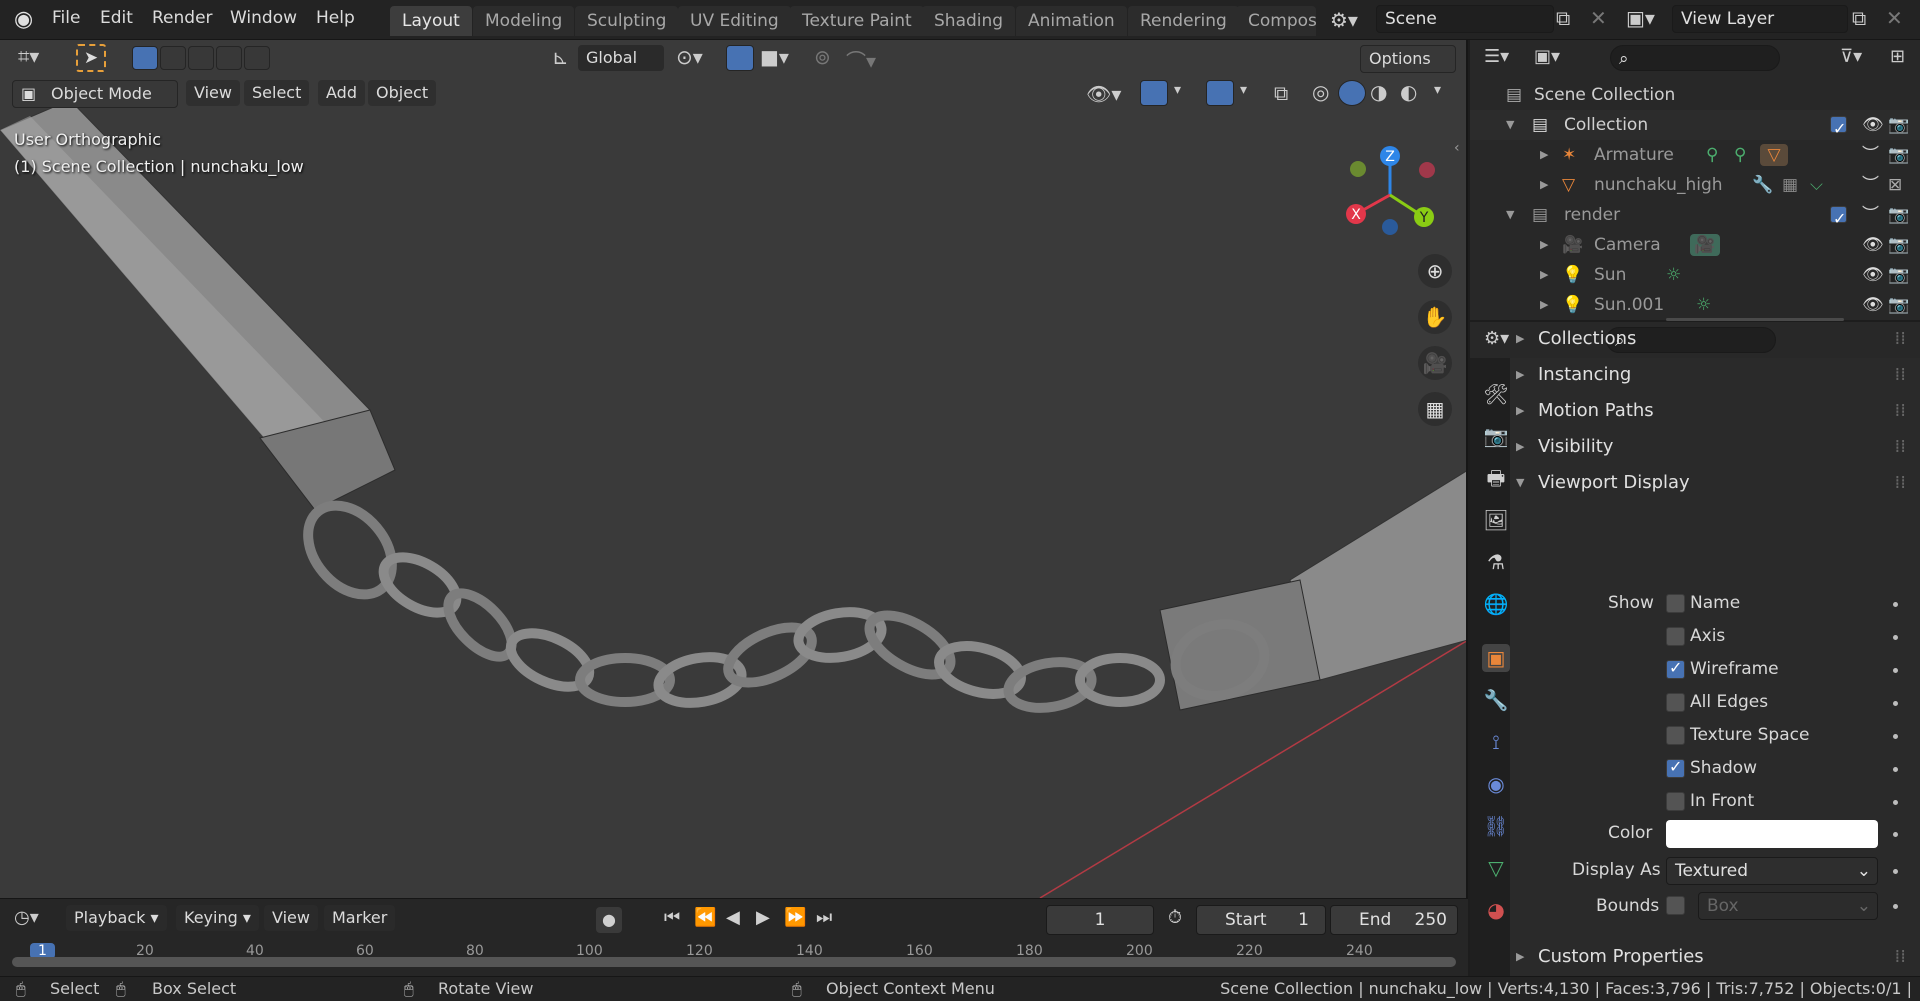  What do you see at coordinates (1544, 245) in the screenshot?
I see `expand-camera-icon: ▶` at bounding box center [1544, 245].